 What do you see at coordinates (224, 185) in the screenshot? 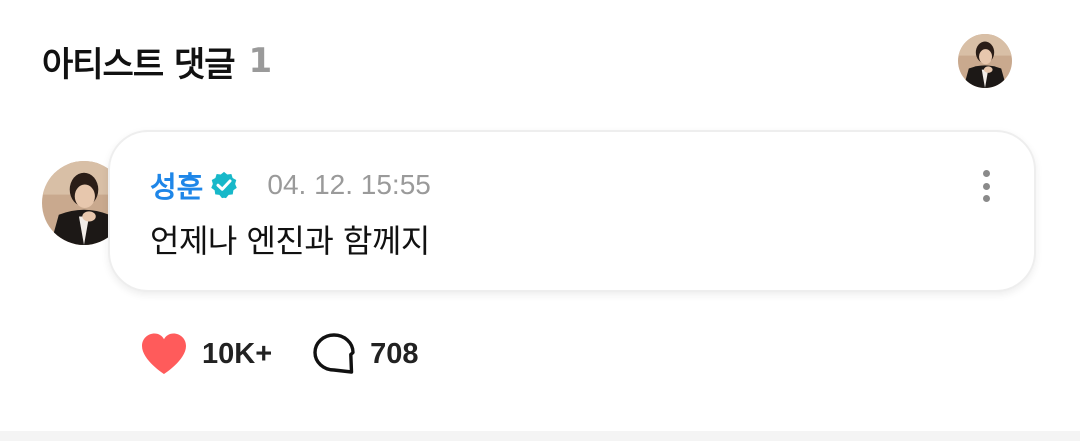
I see `verified-badge-icon` at bounding box center [224, 185].